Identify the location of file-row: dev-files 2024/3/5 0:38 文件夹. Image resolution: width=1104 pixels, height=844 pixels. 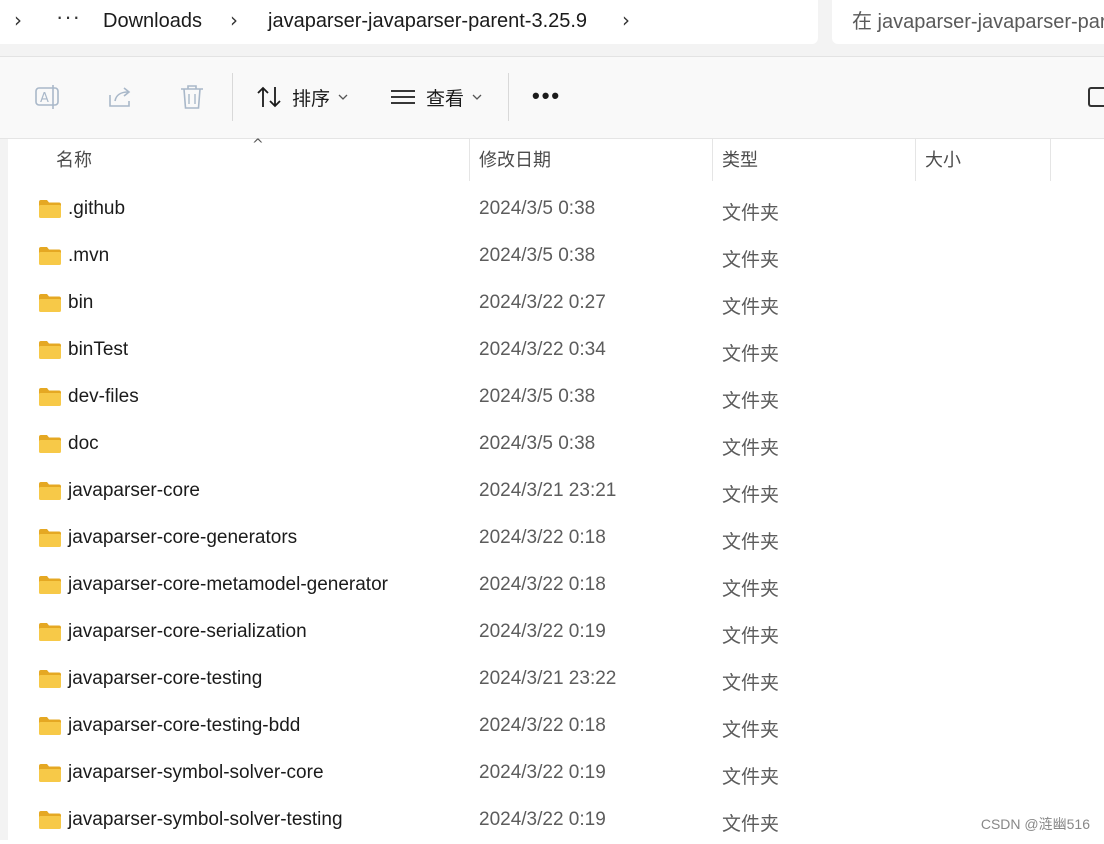
(556, 397).